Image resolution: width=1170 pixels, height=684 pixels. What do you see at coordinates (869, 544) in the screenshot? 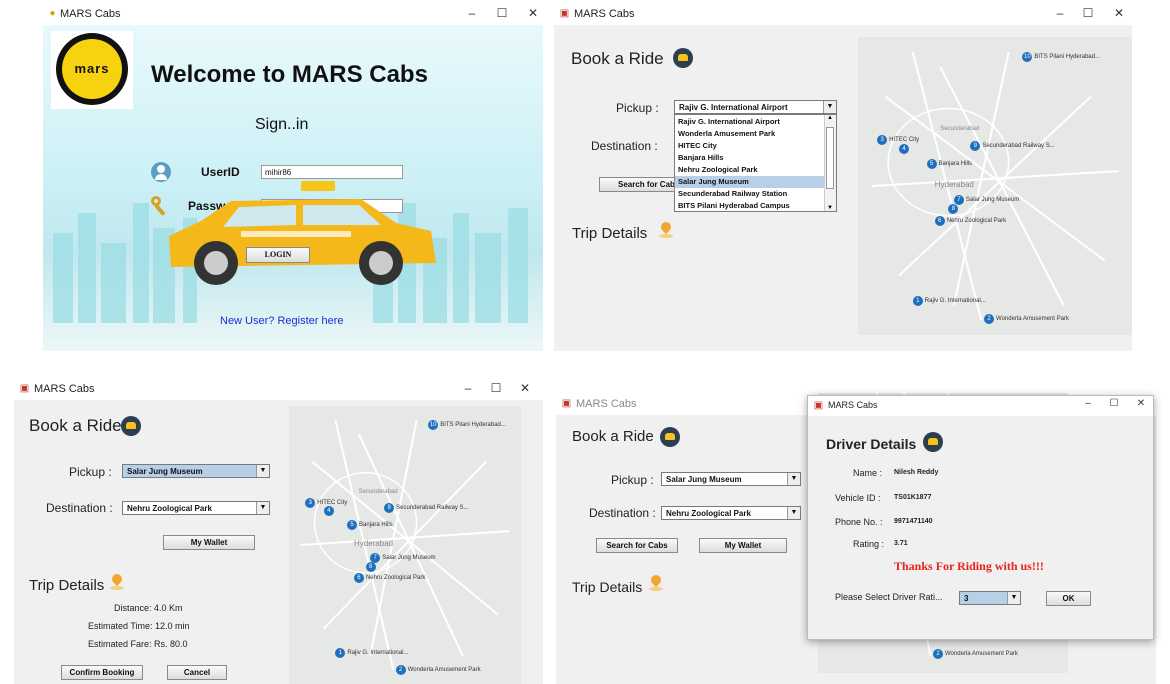
I see `rating-label: Rating :` at bounding box center [869, 544].